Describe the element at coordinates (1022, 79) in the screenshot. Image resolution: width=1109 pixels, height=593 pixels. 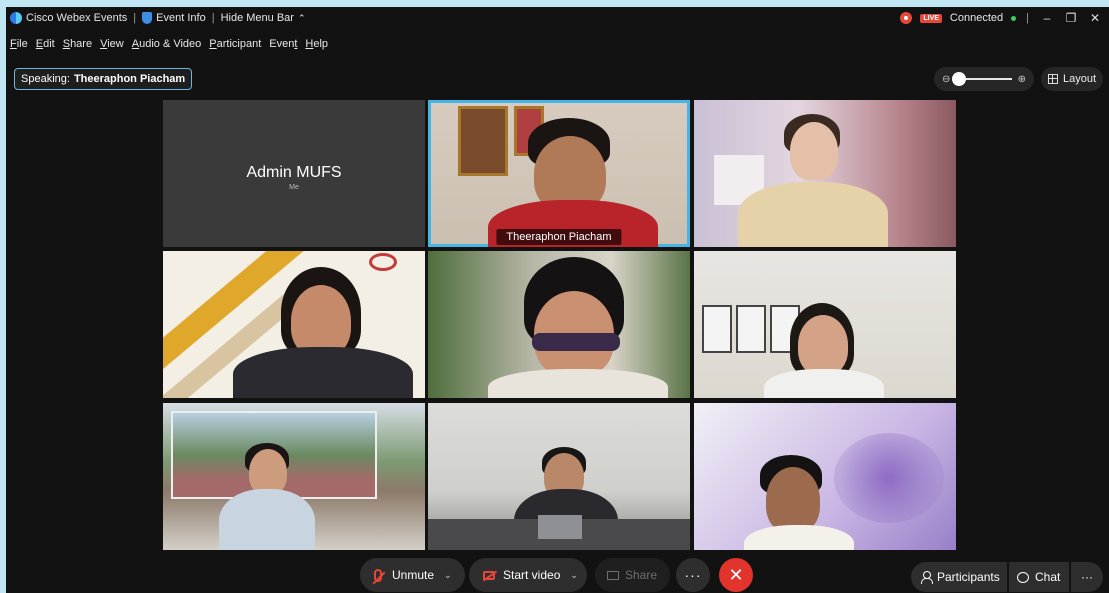
I see `zoom-in-icon: ⊕` at that location.